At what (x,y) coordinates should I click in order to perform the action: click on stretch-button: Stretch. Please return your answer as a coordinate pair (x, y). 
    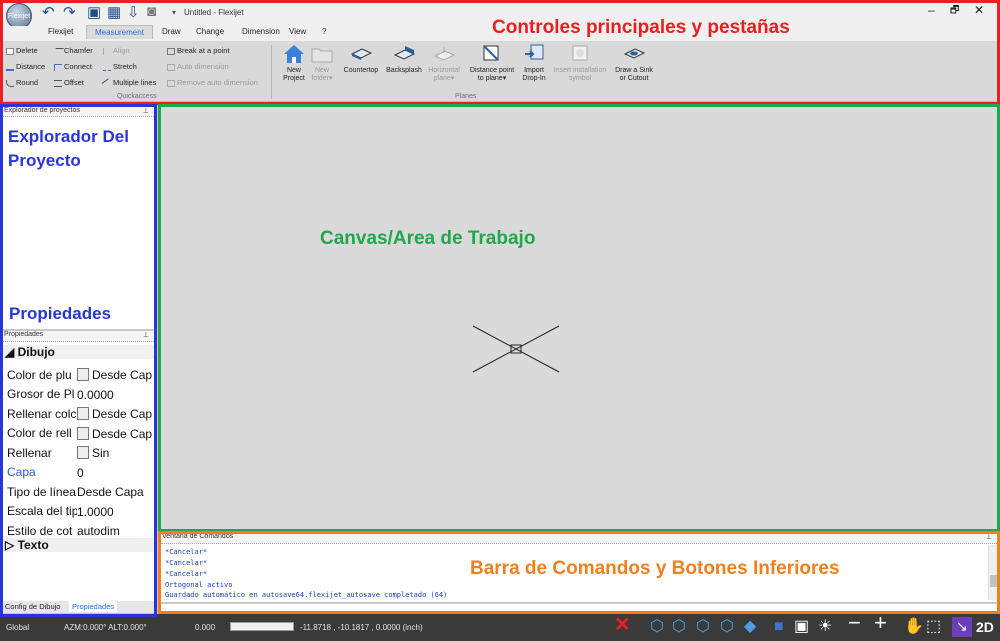
    Looking at the image, I should click on (120, 66).